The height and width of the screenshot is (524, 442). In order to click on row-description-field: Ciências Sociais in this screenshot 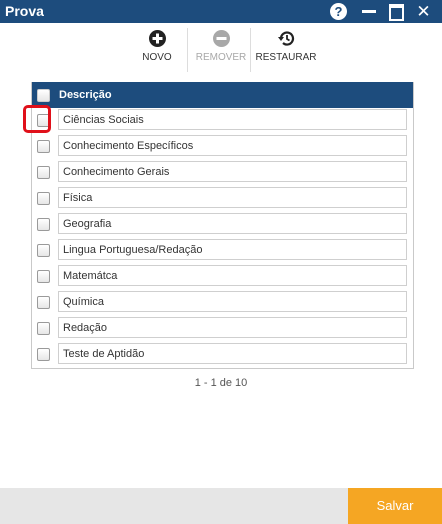, I will do `click(232, 119)`.